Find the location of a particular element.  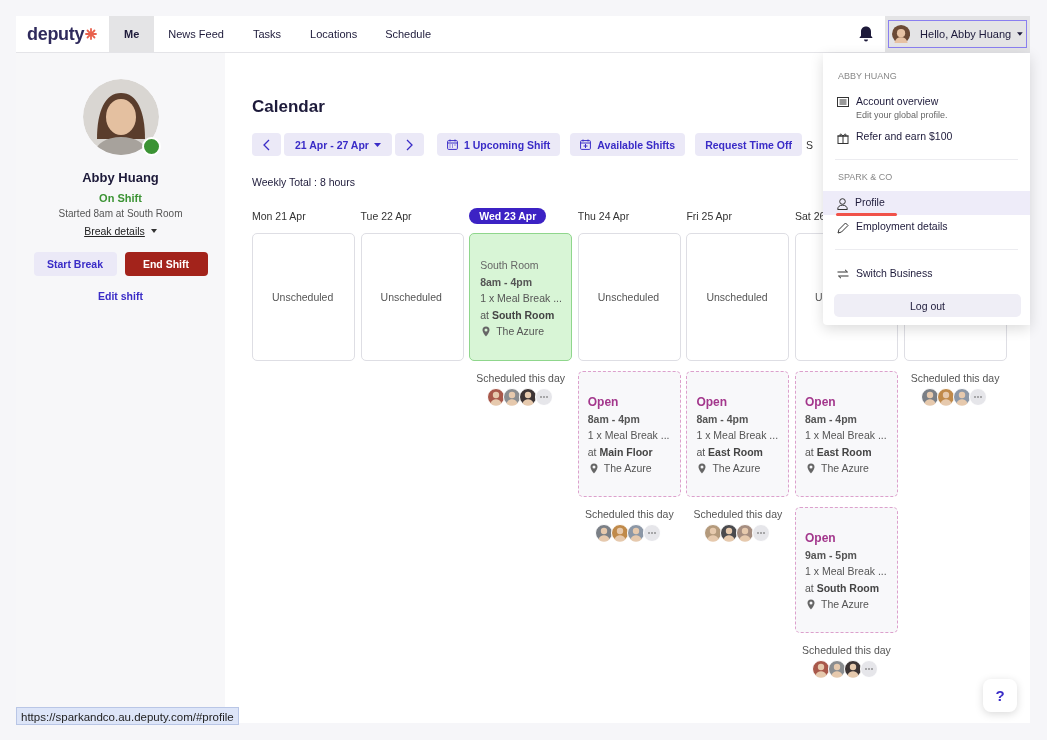

shift-area: South Room is located at coordinates (521, 265).